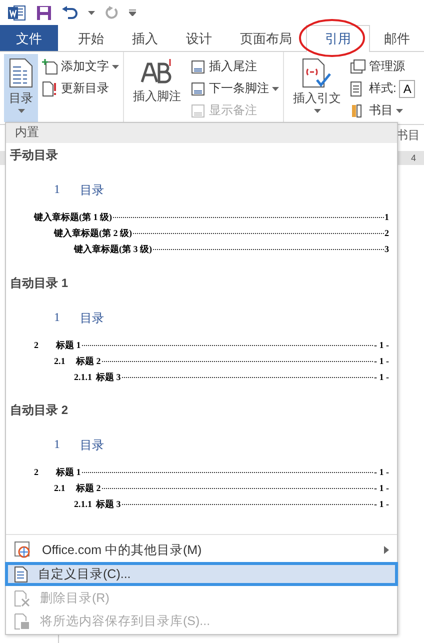 The width and height of the screenshot is (424, 643). Describe the element at coordinates (382, 88) in the screenshot. I see `style-label: 样式:` at that location.